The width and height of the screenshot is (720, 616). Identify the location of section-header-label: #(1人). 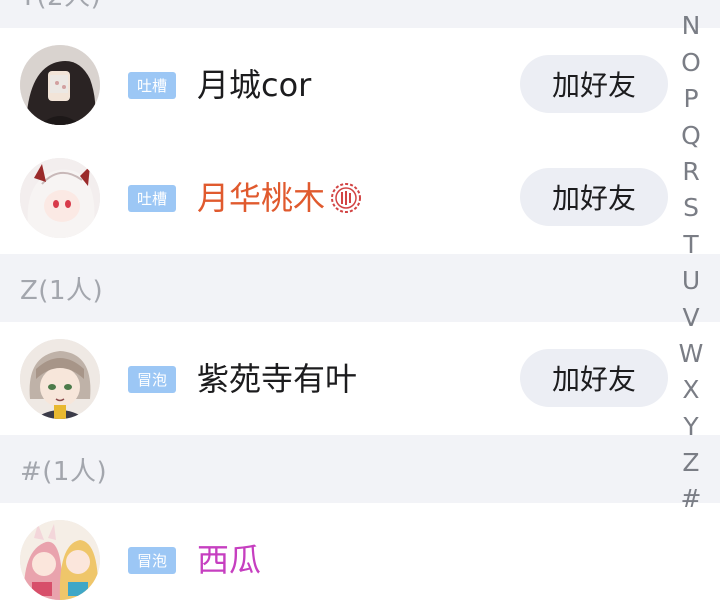
(64, 471).